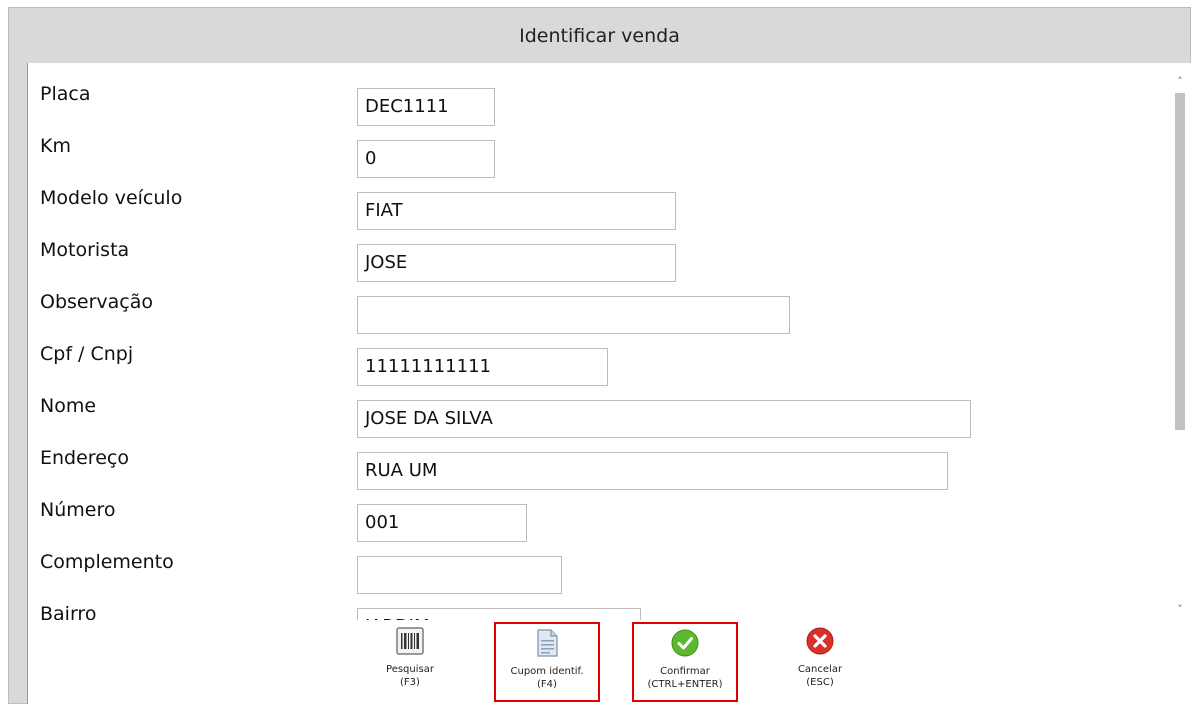 The width and height of the screenshot is (1203, 712). What do you see at coordinates (593, 104) in the screenshot?
I see `field-row-placa: Placa DEC1111` at bounding box center [593, 104].